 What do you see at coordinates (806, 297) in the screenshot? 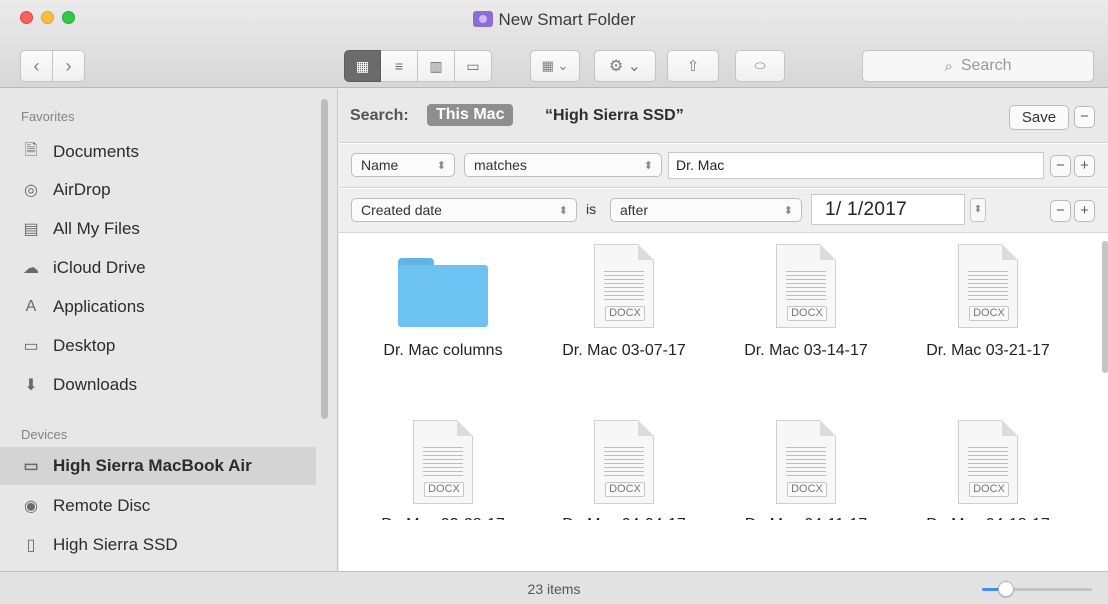
I see `result-item-document: DOCX Dr. Mac 03-14-17` at bounding box center [806, 297].